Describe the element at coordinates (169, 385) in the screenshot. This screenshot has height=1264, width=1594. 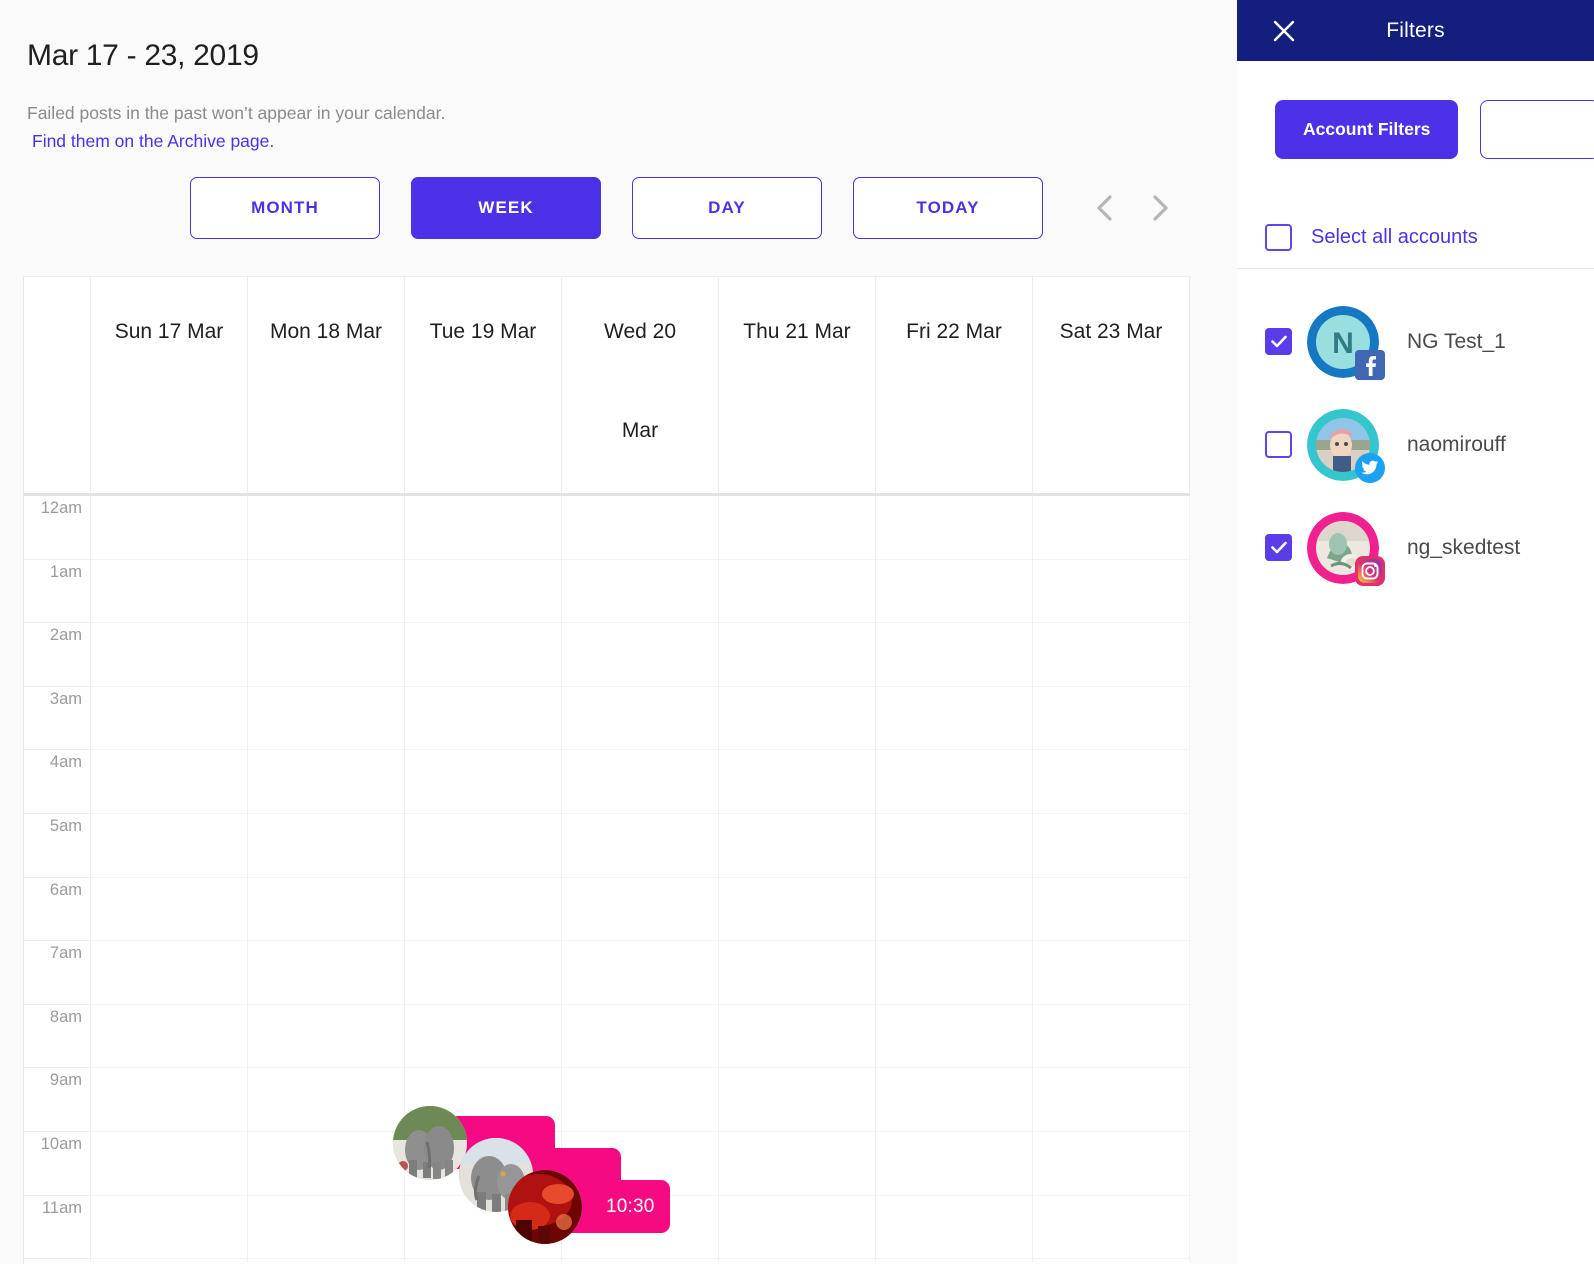
I see `day-header-sun: Sun 17 Mar` at that location.